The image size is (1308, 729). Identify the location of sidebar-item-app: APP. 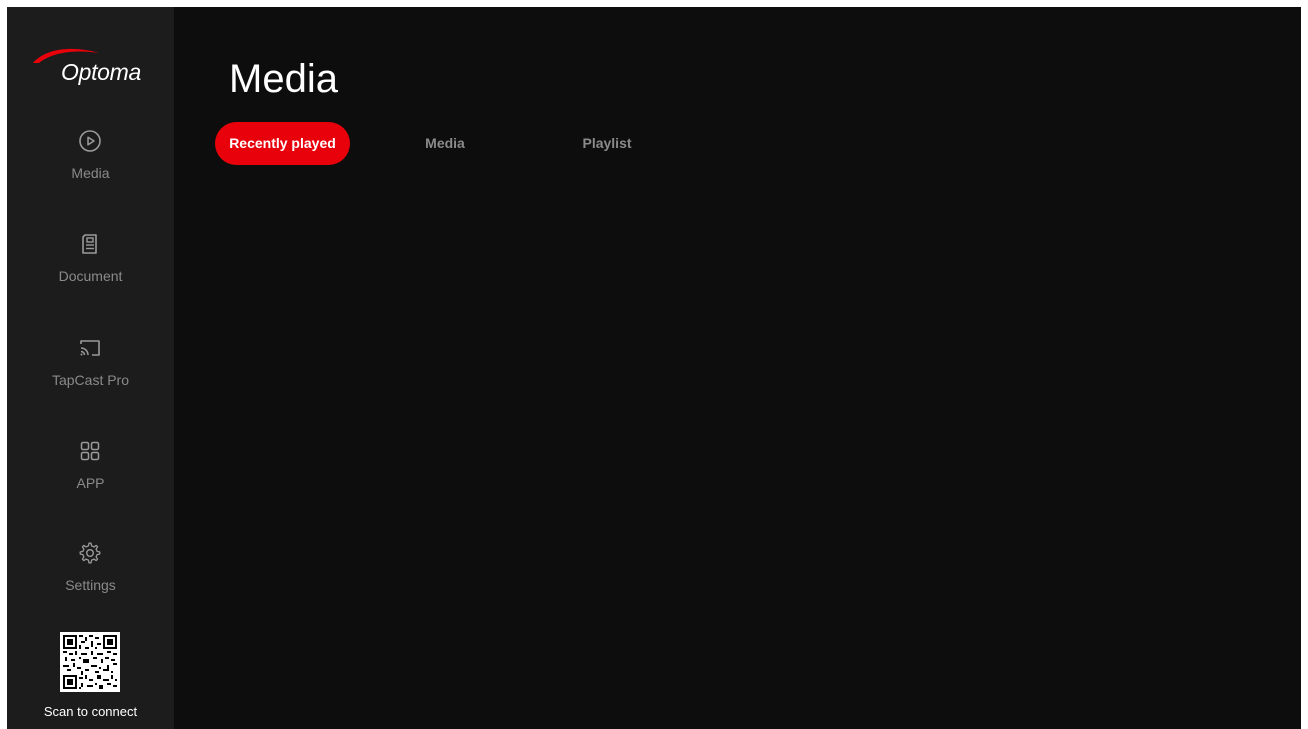
(90, 479).